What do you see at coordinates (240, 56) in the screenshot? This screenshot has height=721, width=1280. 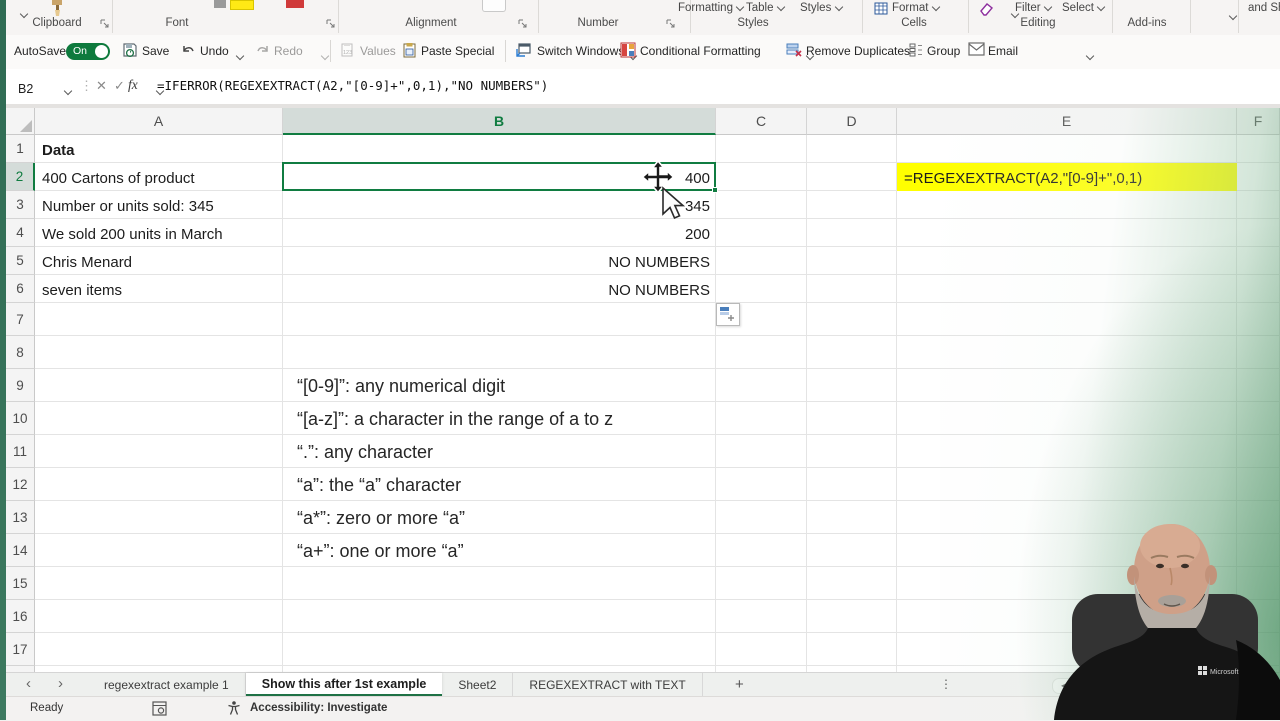 I see `undo-dropdown-chevron-icon` at bounding box center [240, 56].